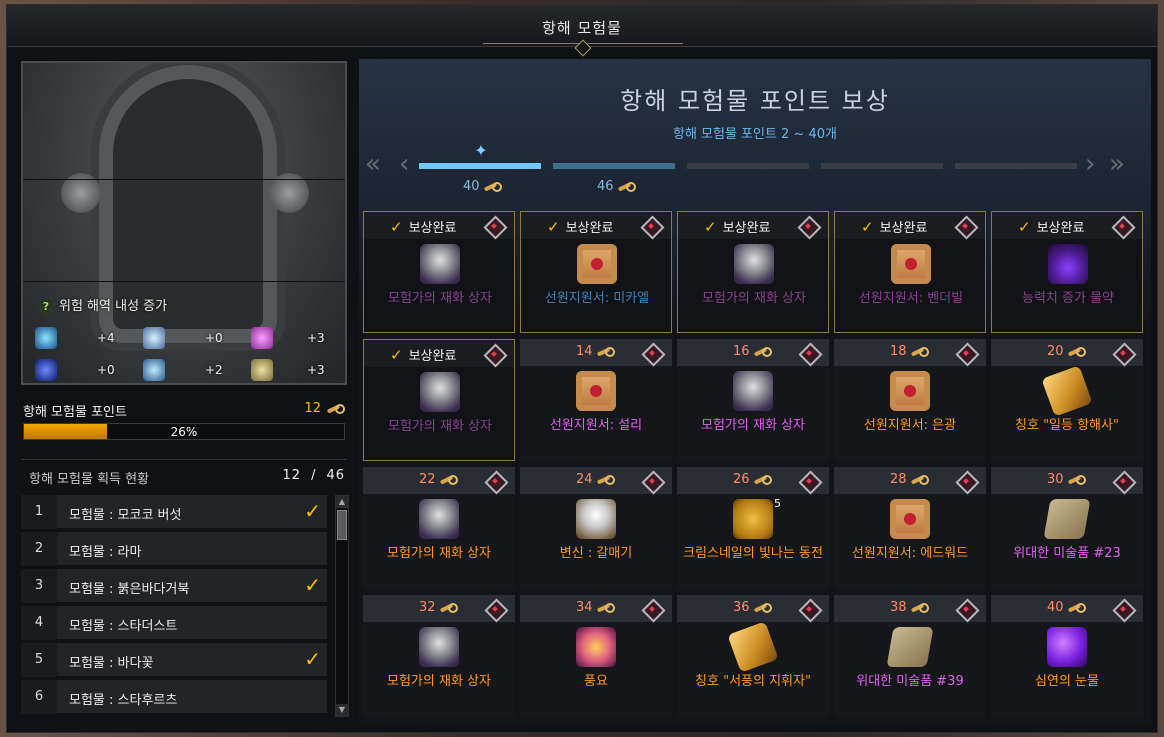 This screenshot has width=1164, height=737. I want to click on list-item-index: 5, so click(39, 660).